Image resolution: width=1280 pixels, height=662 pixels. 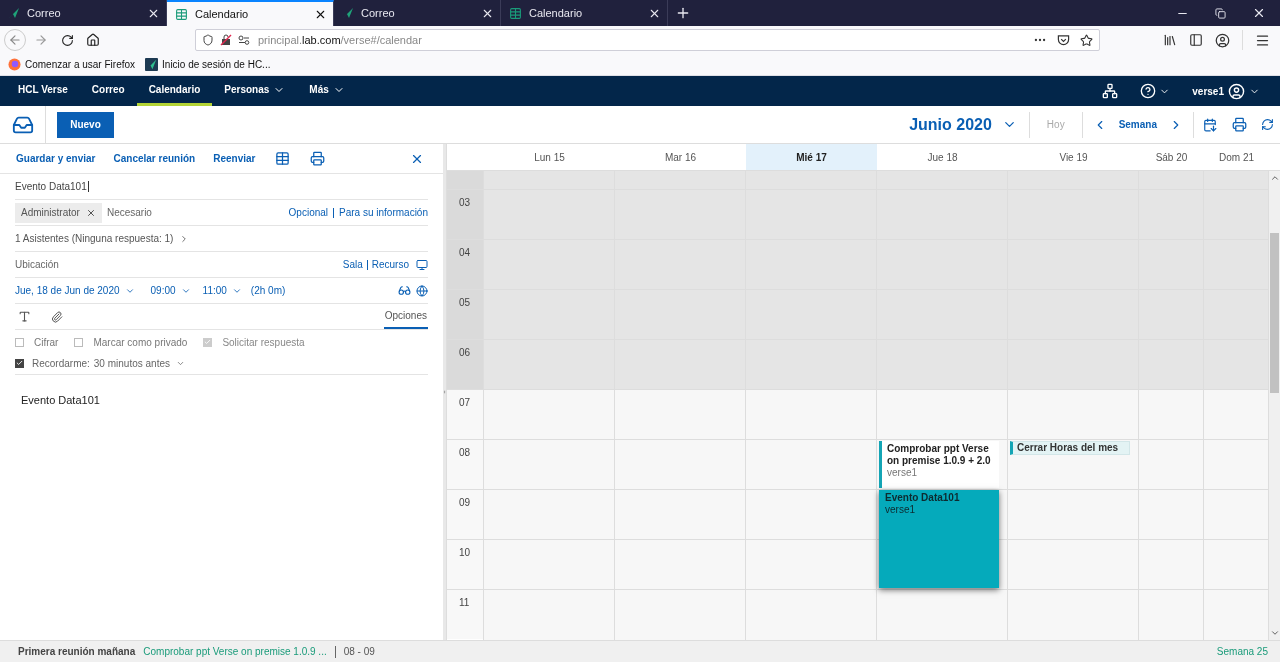 I want to click on day-header: Mar 16, so click(x=680, y=157).